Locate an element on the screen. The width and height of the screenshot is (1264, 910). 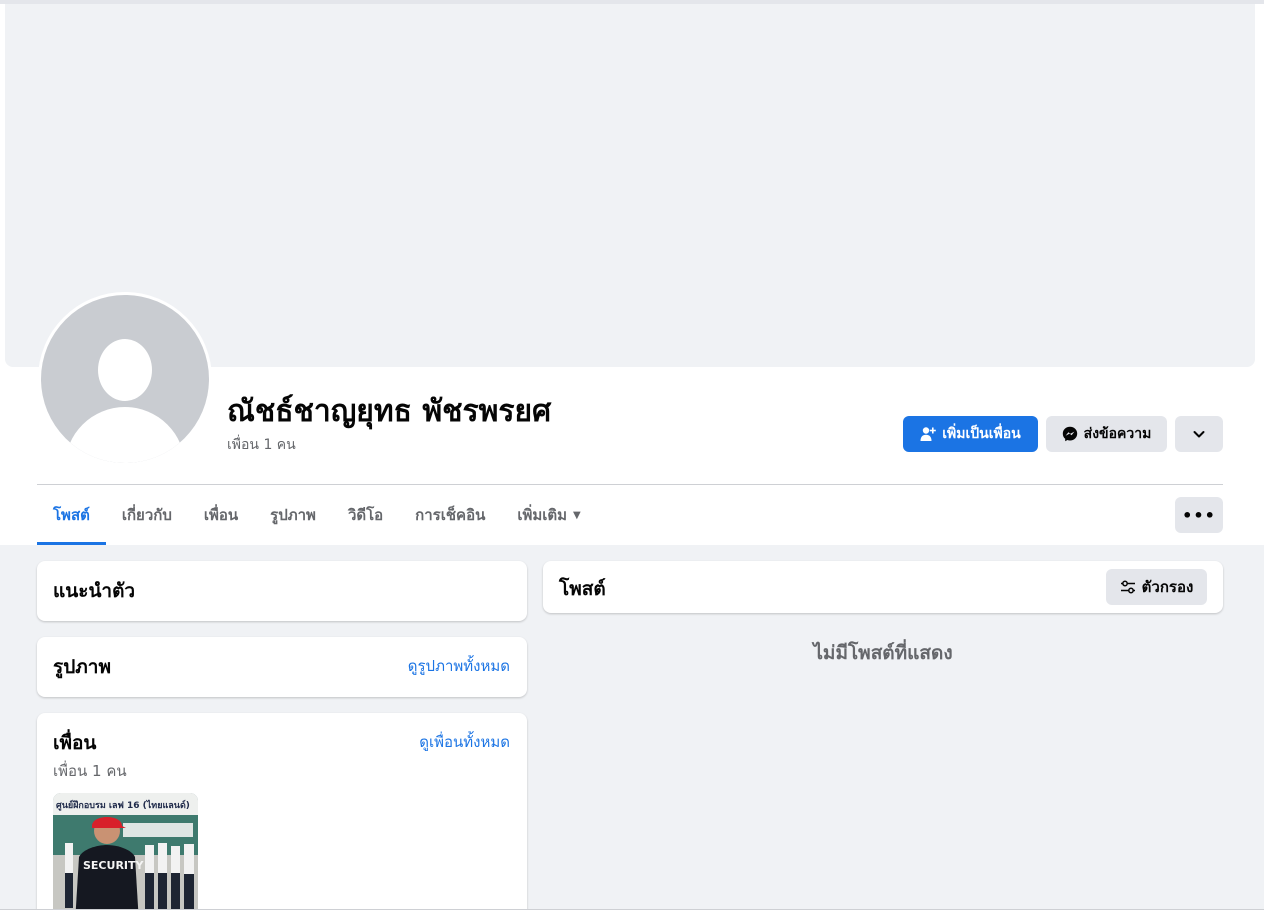
intro-title: แนะนำตัว is located at coordinates (94, 591).